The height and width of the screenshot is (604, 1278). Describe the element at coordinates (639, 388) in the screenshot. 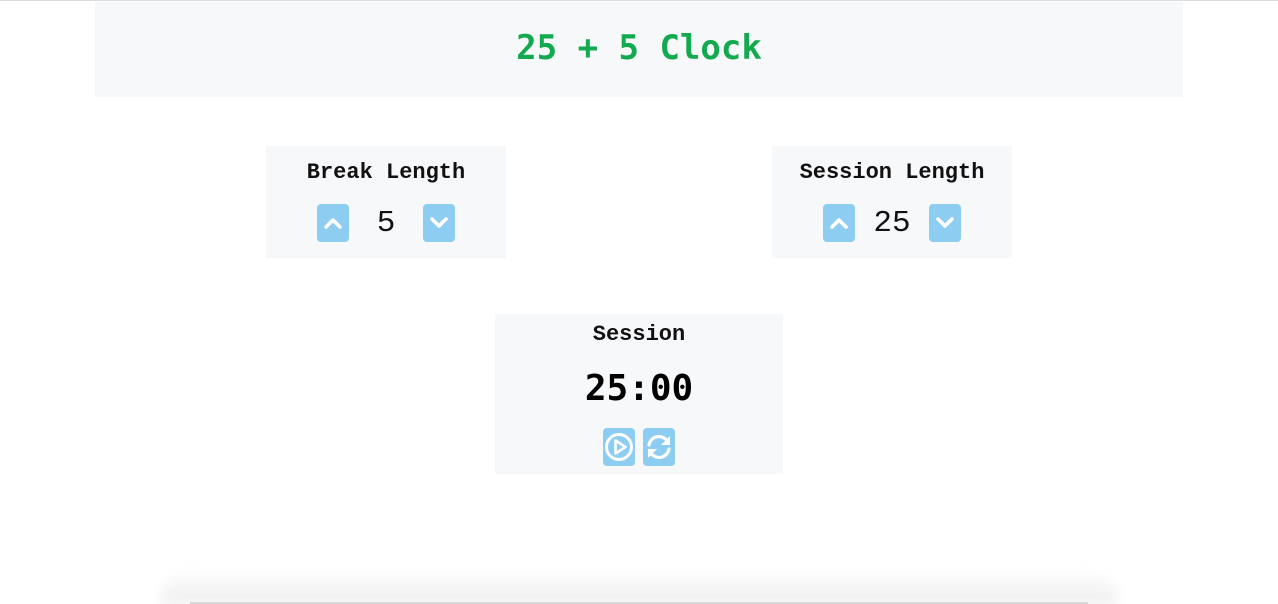

I see `time-left: 25:00` at that location.